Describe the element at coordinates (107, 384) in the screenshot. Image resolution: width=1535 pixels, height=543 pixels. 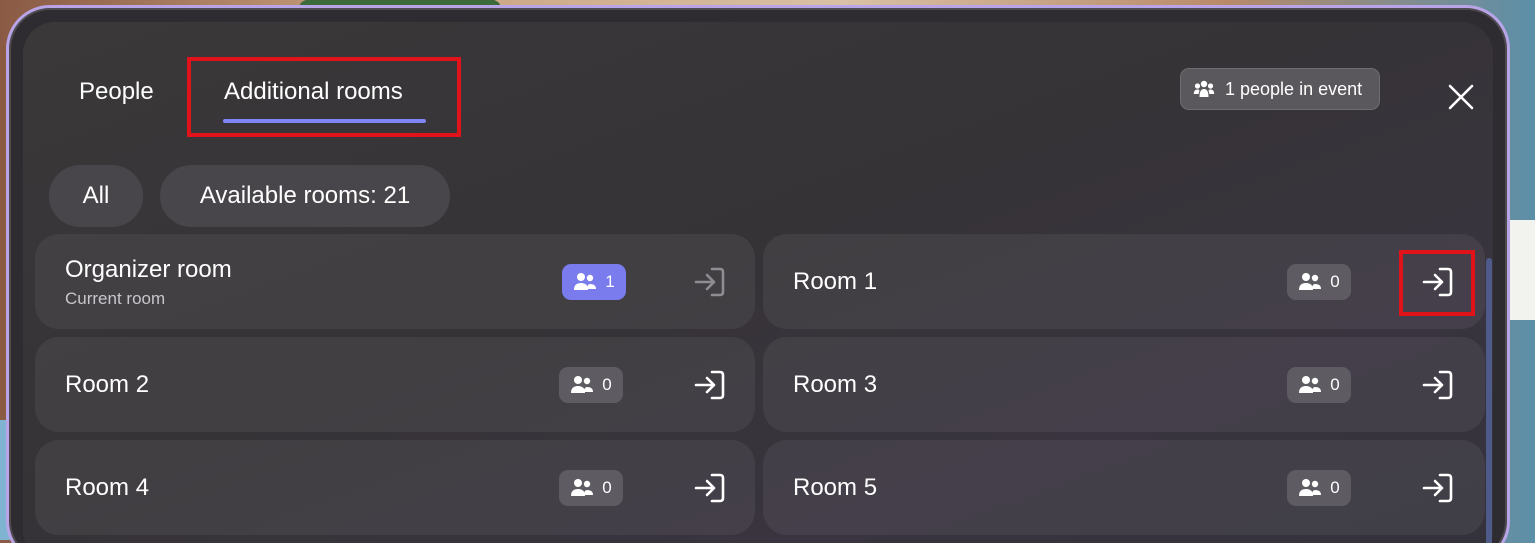
I see `room-name: Room 2` at that location.